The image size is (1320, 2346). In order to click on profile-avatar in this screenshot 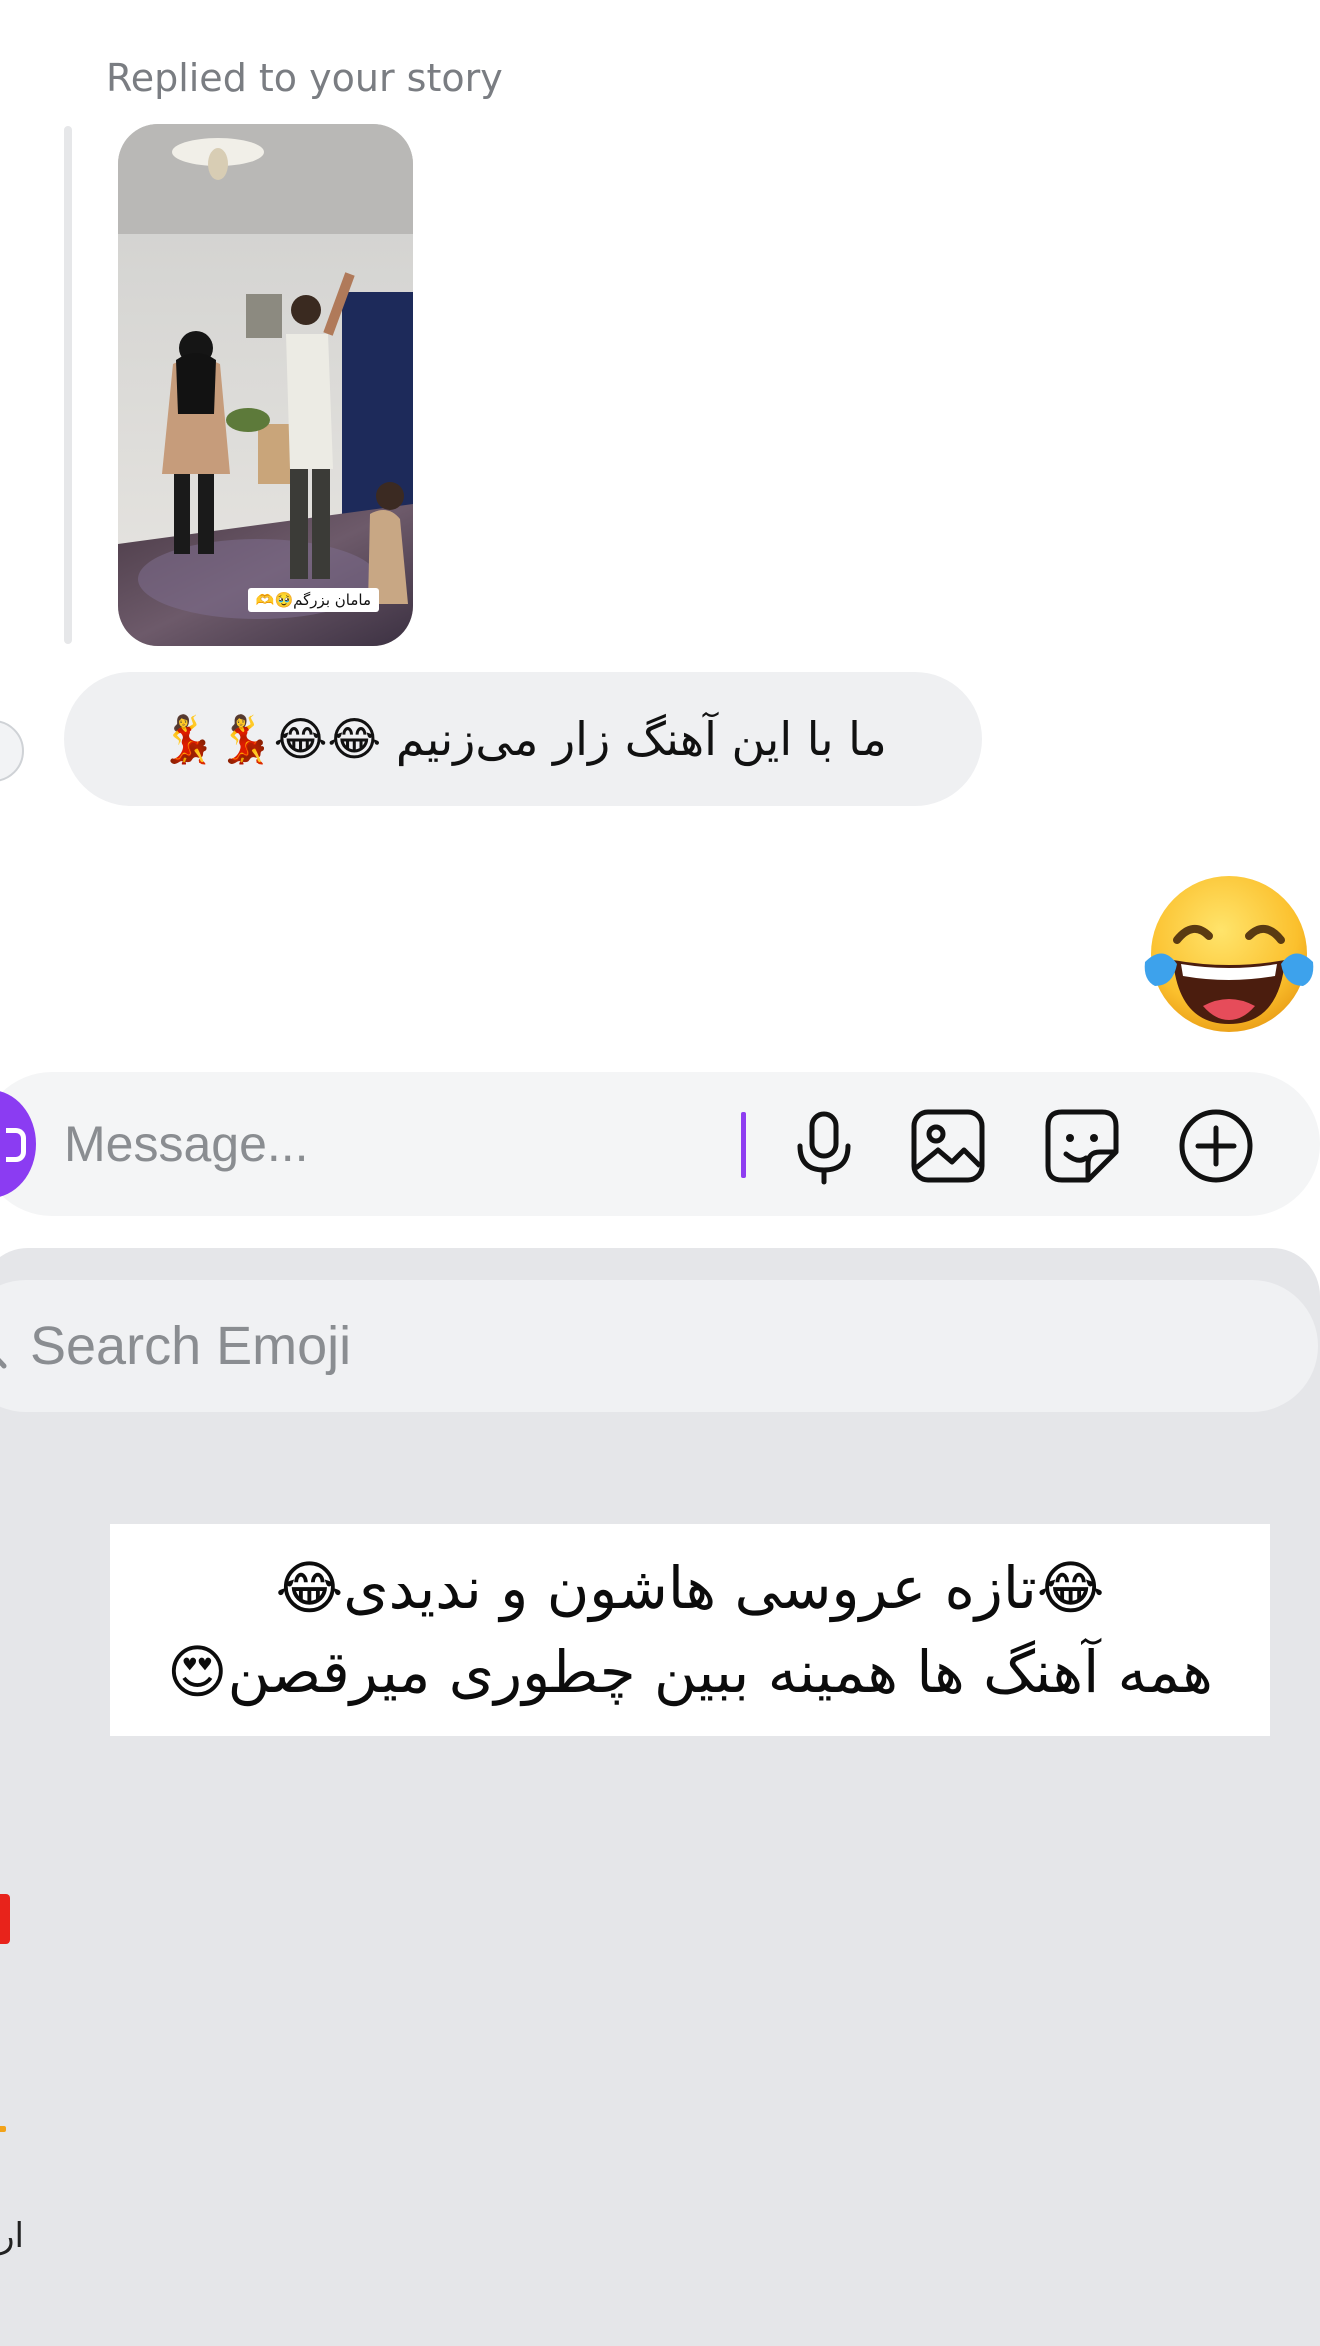, I will do `click(12, 751)`.